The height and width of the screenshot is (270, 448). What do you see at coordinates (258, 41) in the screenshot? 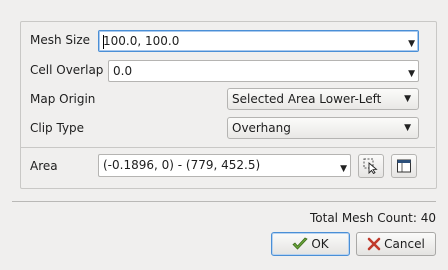
I see `mesh-size-combobox: 100.0, 100.0 ▼` at bounding box center [258, 41].